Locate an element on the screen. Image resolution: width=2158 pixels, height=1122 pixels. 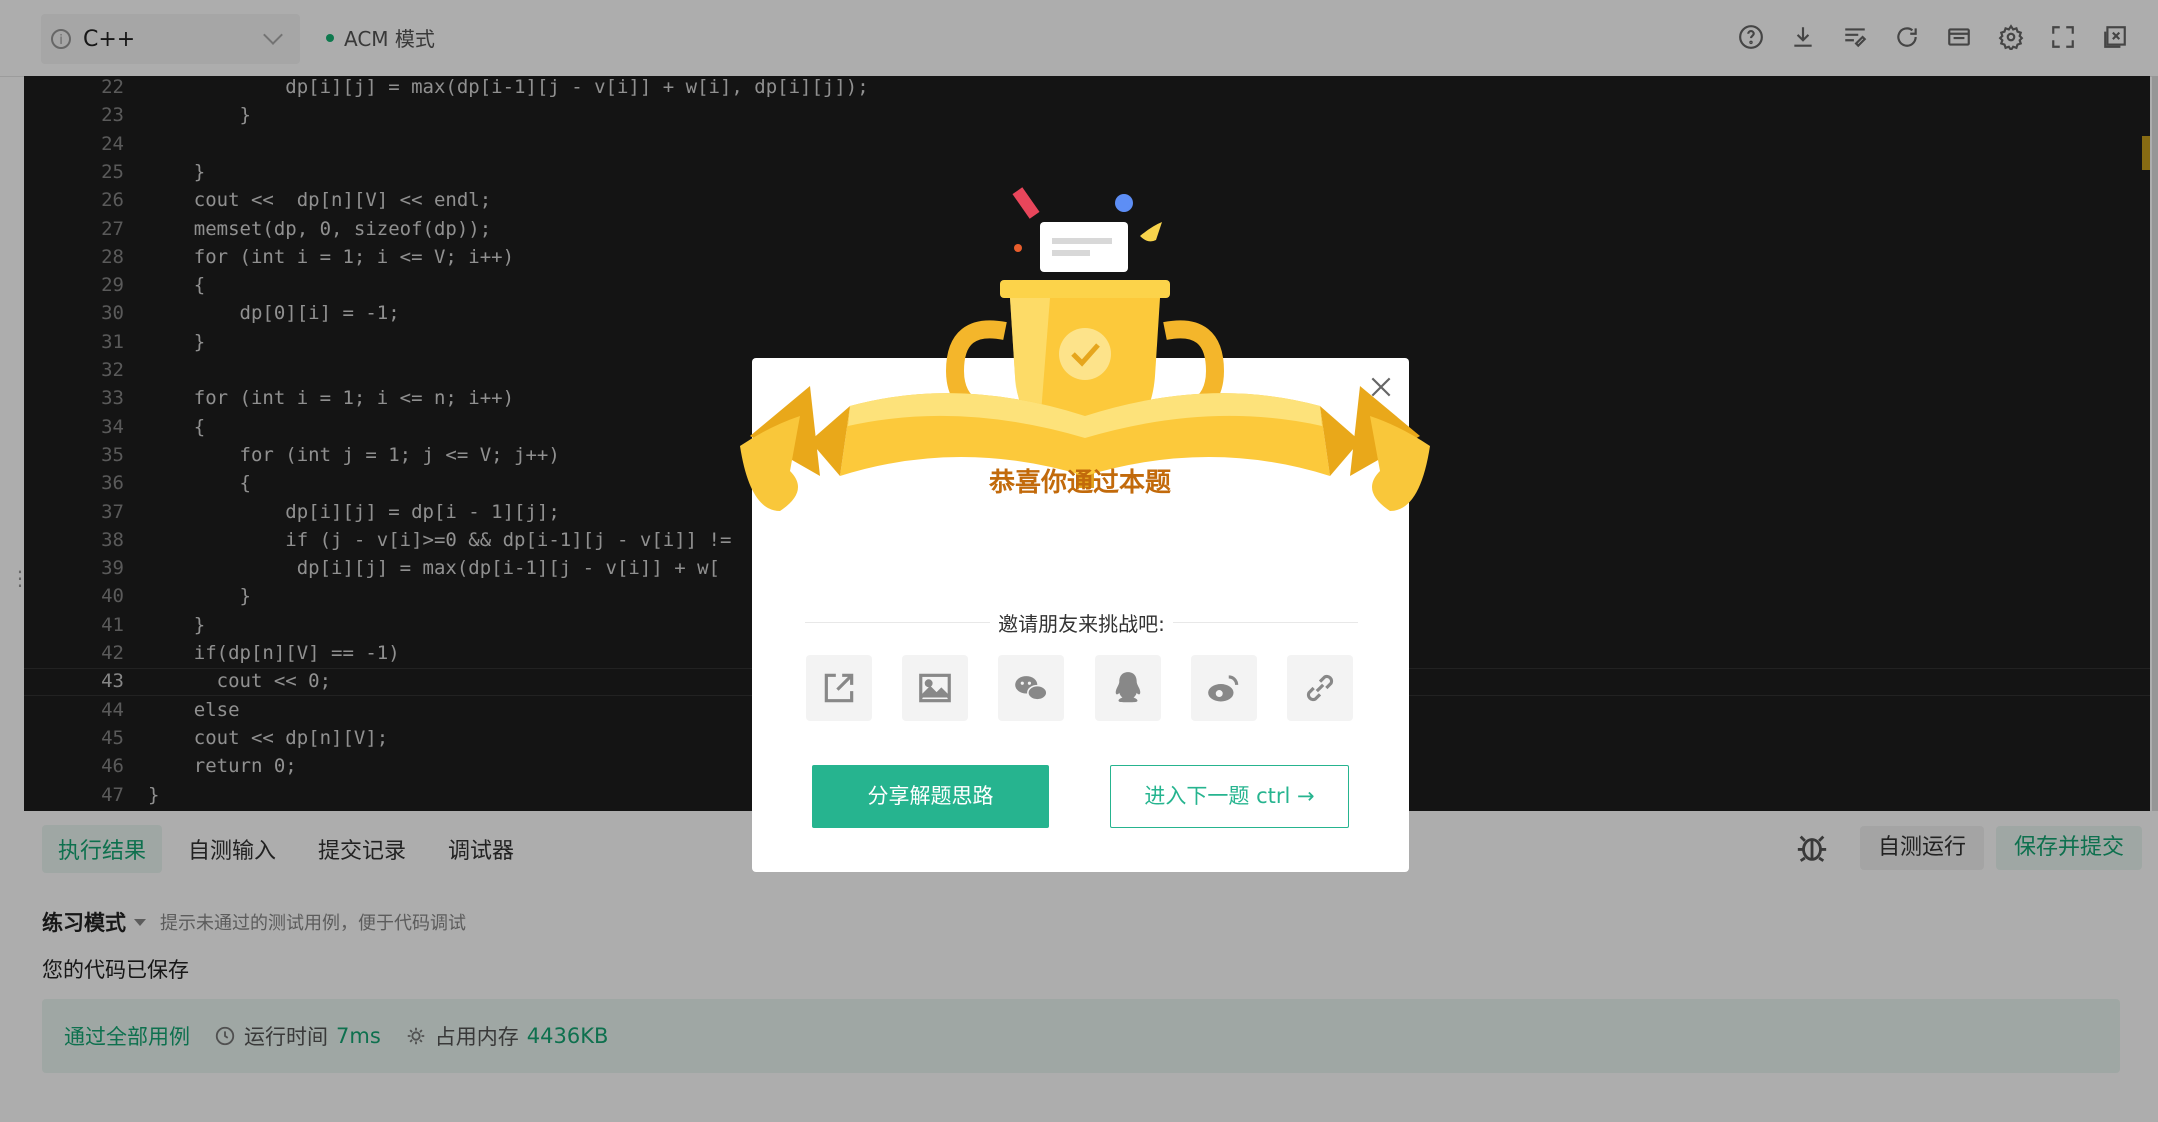
invite-divider: 邀请朋友来挑战吧: is located at coordinates (1081, 622).